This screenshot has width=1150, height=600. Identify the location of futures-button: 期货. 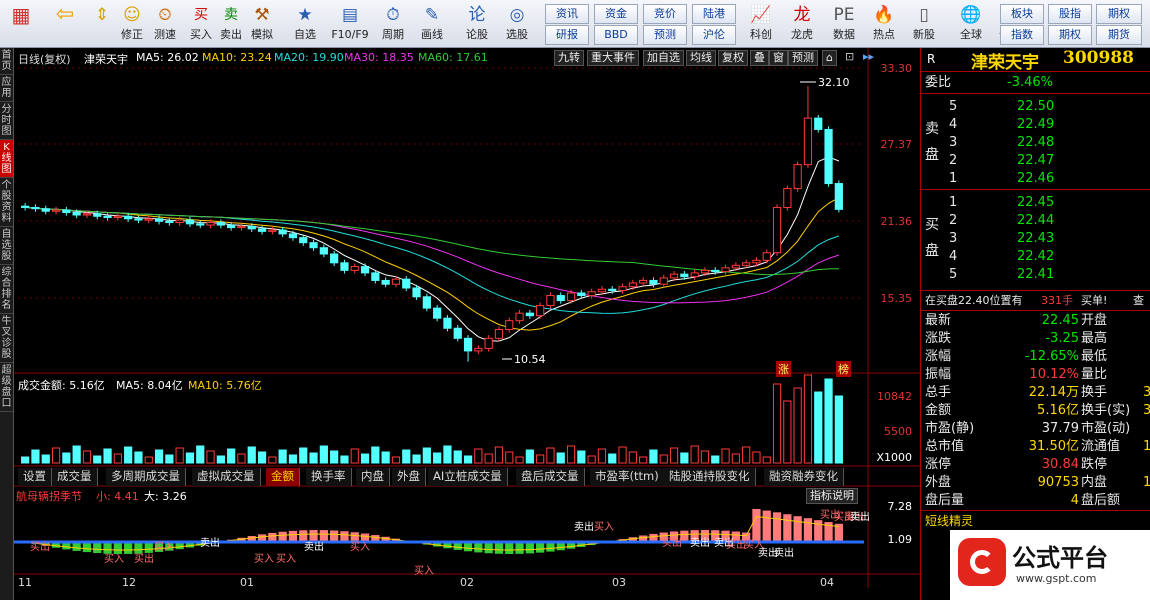
(1119, 35).